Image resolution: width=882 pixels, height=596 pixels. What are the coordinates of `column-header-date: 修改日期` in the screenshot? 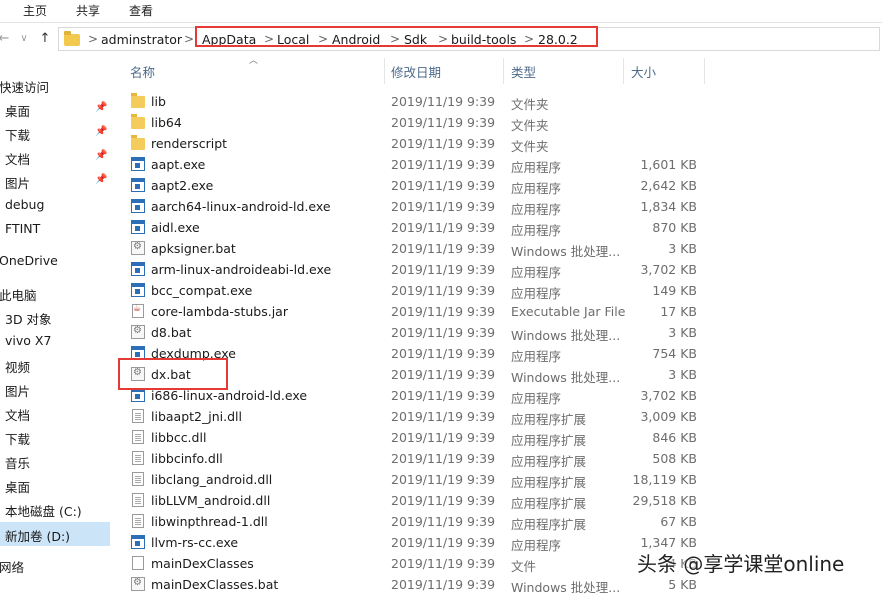 It's located at (416, 73).